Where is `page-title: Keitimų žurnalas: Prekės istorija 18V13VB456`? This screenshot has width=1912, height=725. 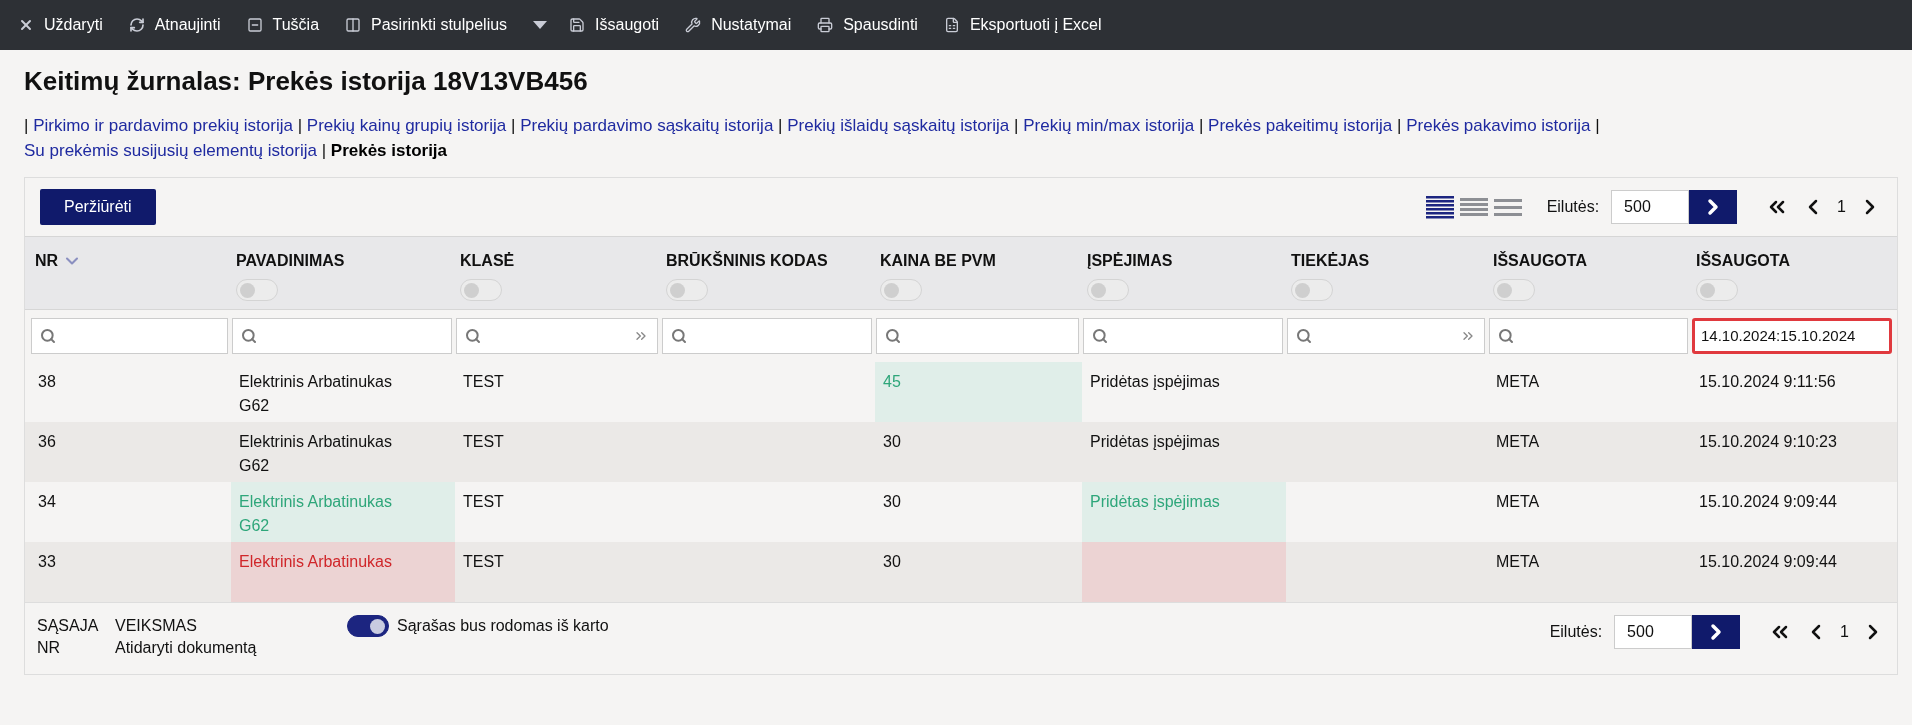 page-title: Keitimų žurnalas: Prekės istorija 18V13VB456 is located at coordinates (306, 81).